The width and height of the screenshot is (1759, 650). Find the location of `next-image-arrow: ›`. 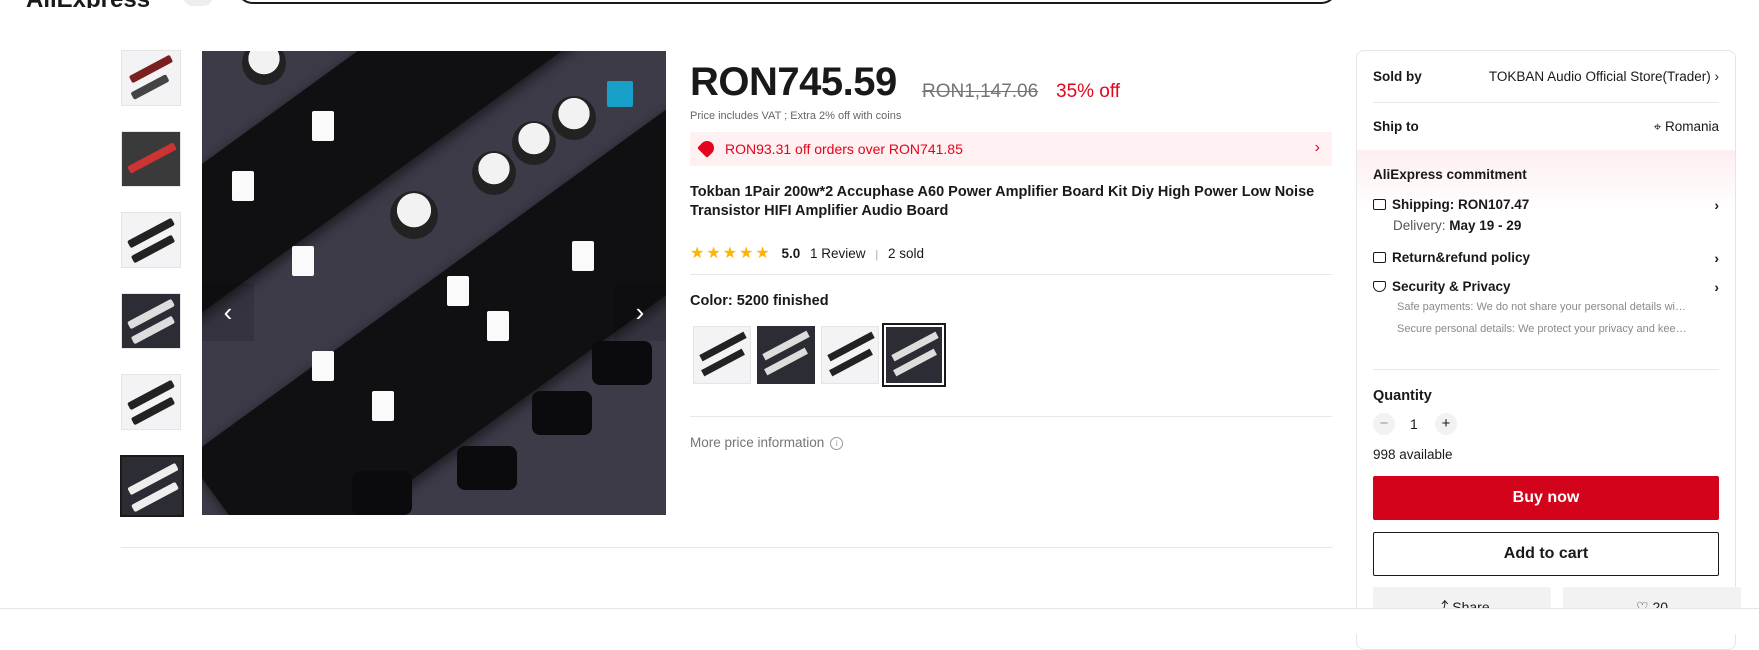

next-image-arrow: › is located at coordinates (640, 312).